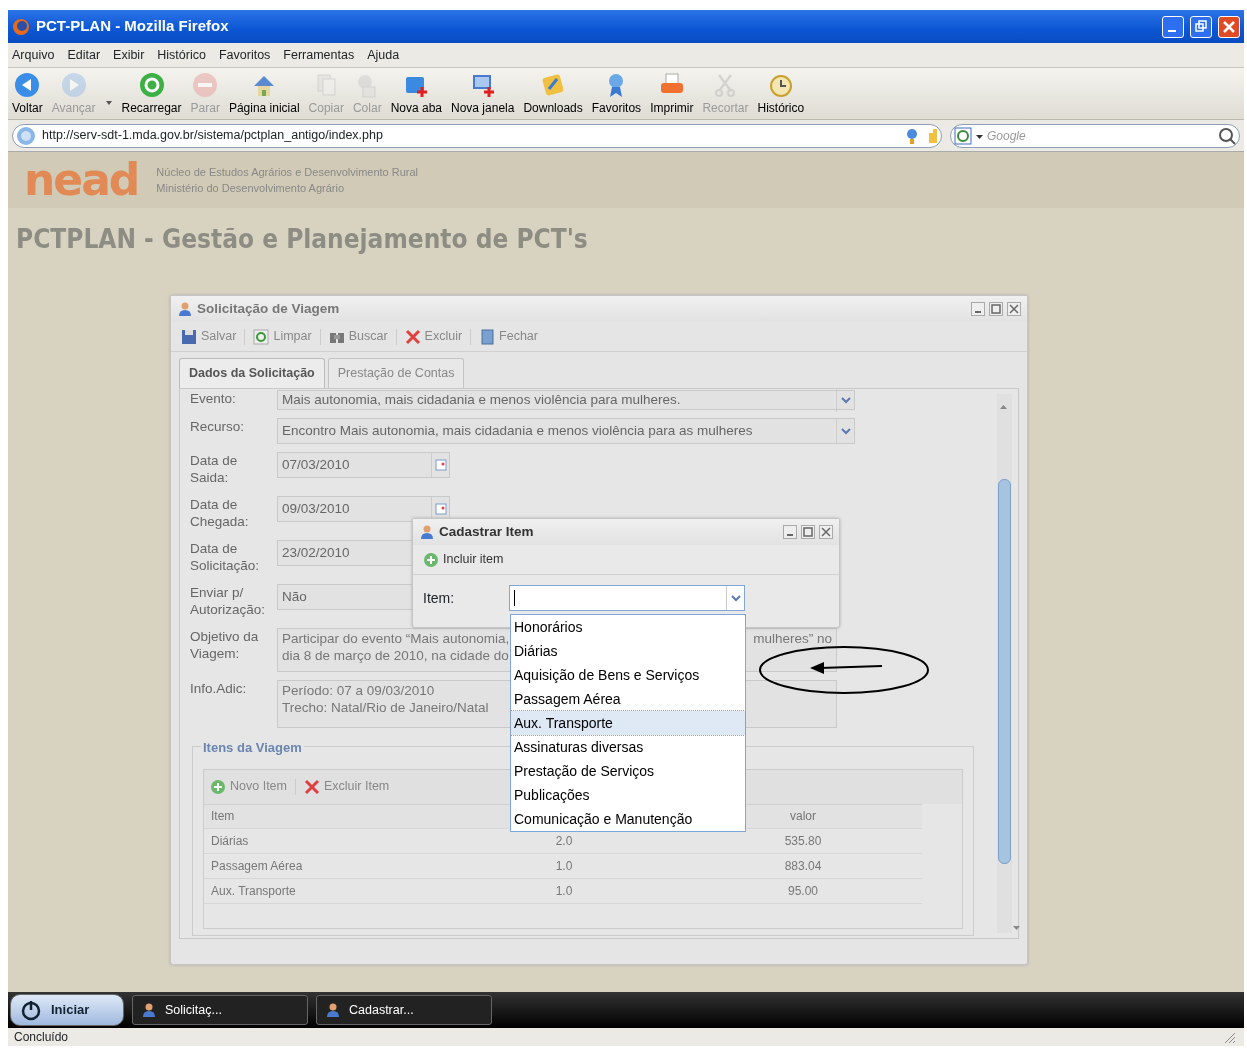  What do you see at coordinates (269, 308) in the screenshot?
I see `window-title: Solicitação de Viagem` at bounding box center [269, 308].